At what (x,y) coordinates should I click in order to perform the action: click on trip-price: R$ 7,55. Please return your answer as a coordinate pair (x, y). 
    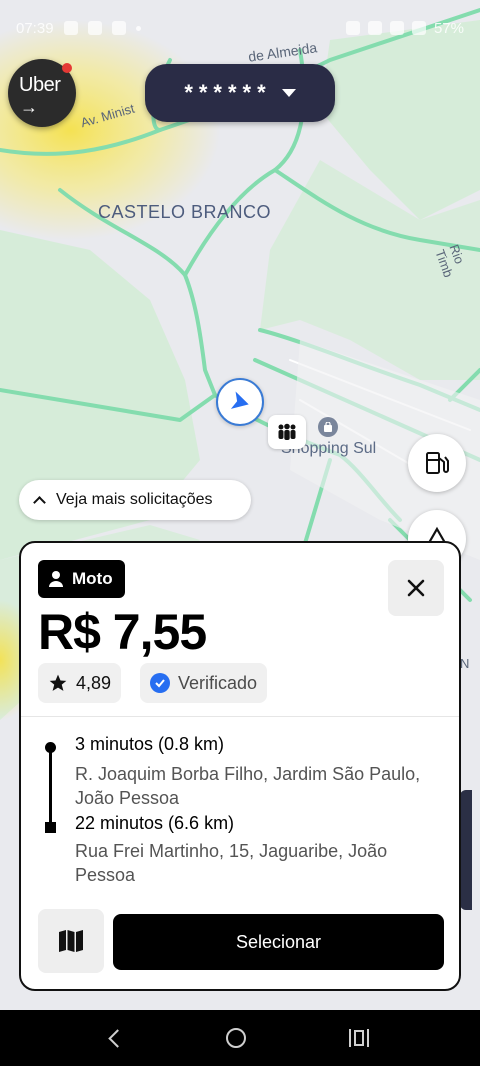
    Looking at the image, I should click on (122, 632).